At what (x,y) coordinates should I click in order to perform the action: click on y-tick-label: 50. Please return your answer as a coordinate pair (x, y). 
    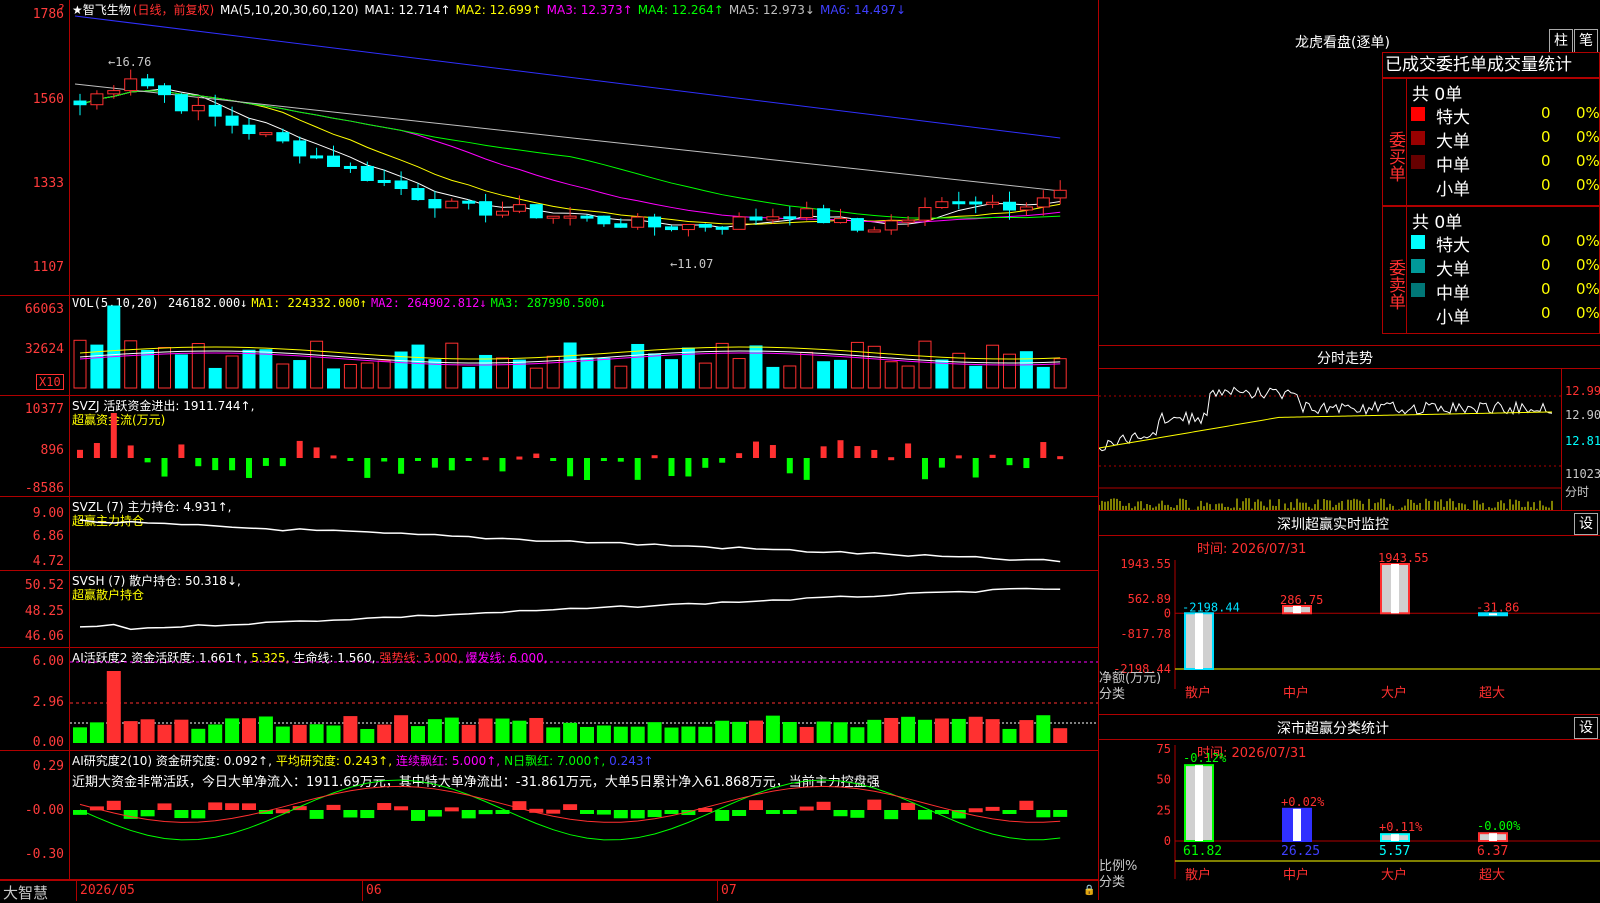
    Looking at the image, I should click on (1164, 780).